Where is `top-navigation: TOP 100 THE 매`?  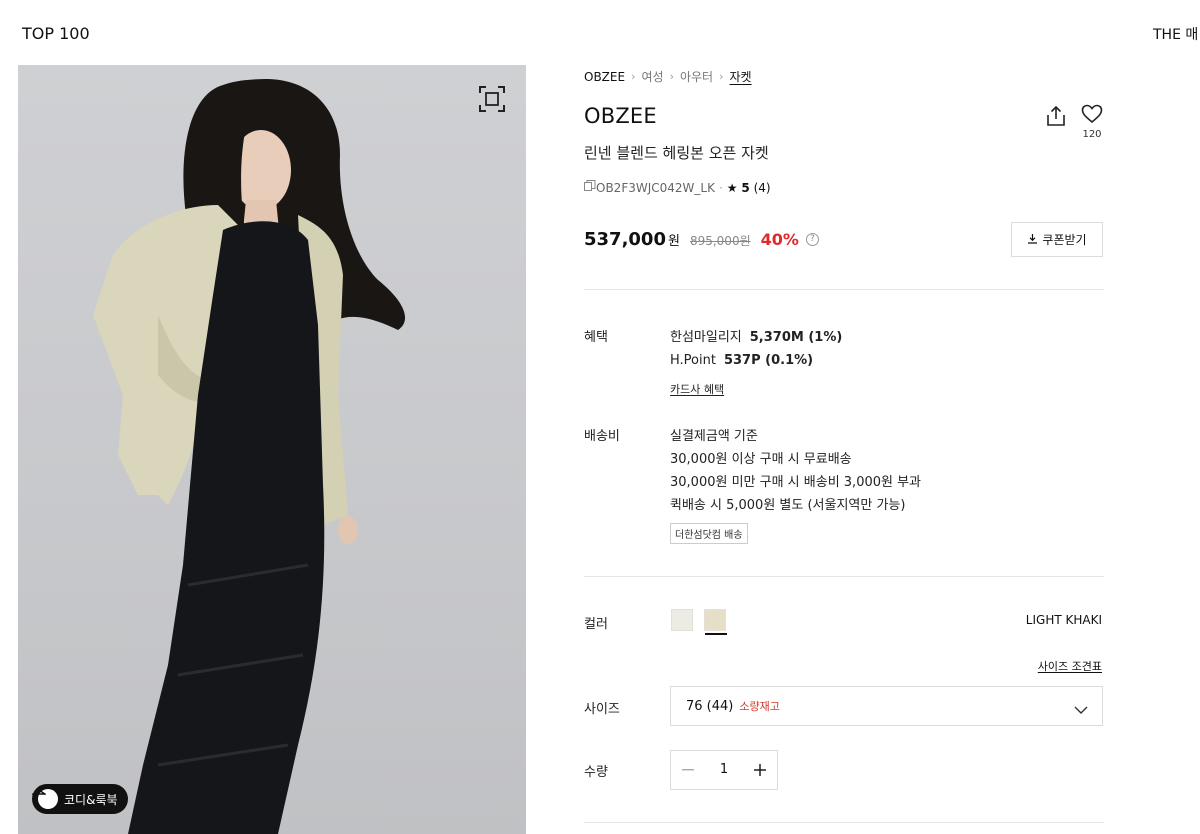
top-navigation: TOP 100 THE 매 is located at coordinates (600, 32).